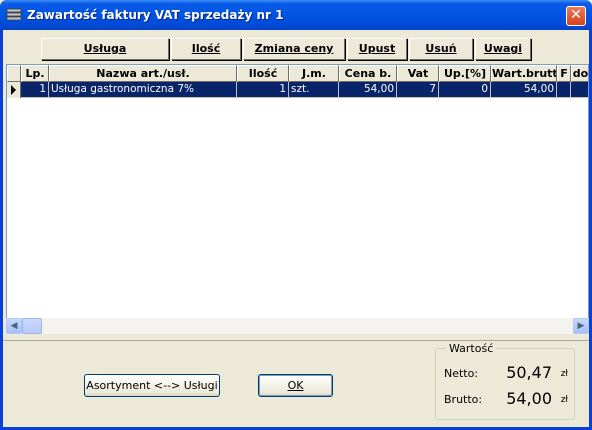 This screenshot has width=592, height=430. I want to click on brutto-label: Brutto:, so click(463, 399).